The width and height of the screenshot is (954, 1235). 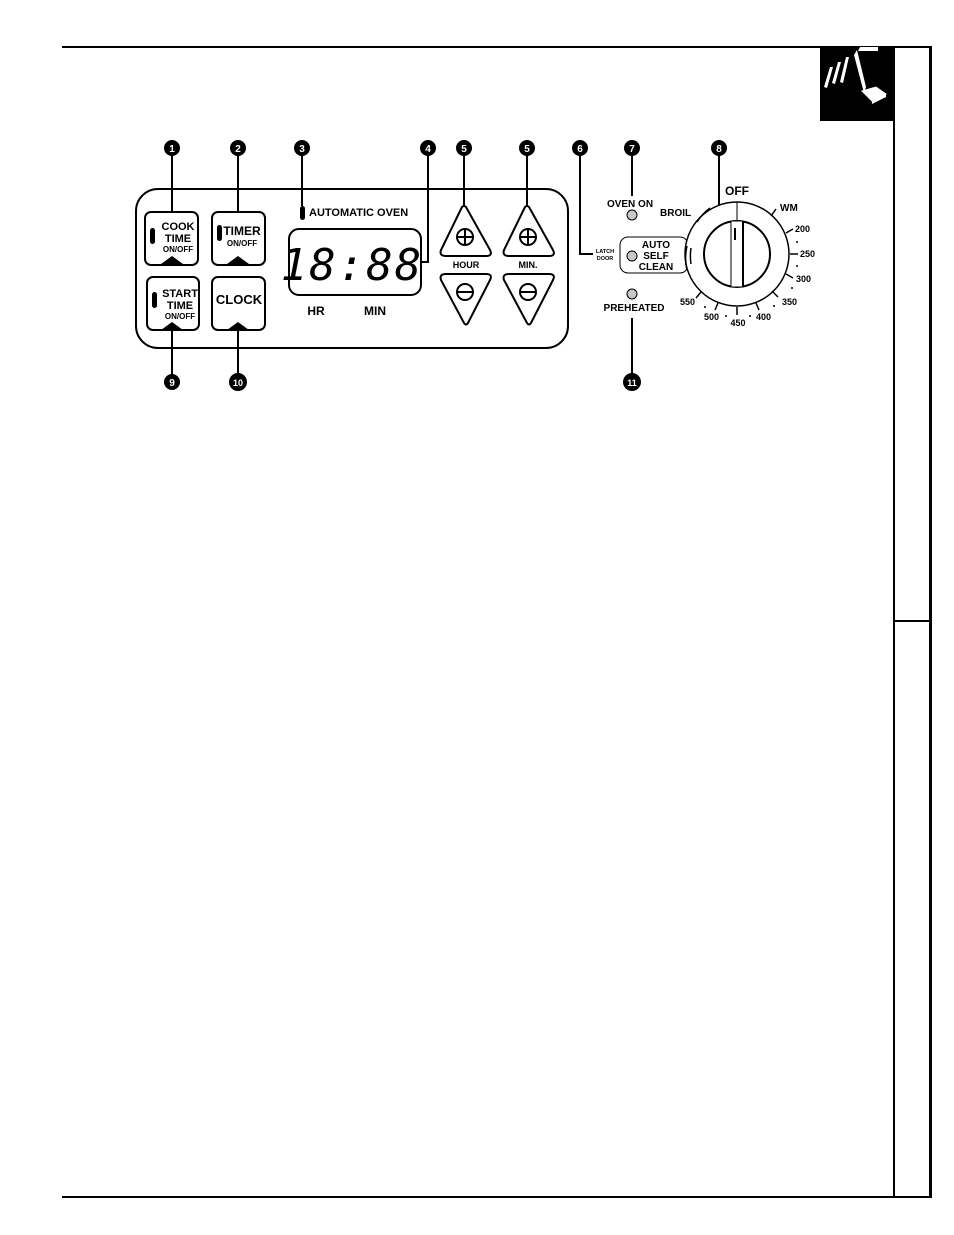 What do you see at coordinates (528, 299) in the screenshot?
I see `min-down-button` at bounding box center [528, 299].